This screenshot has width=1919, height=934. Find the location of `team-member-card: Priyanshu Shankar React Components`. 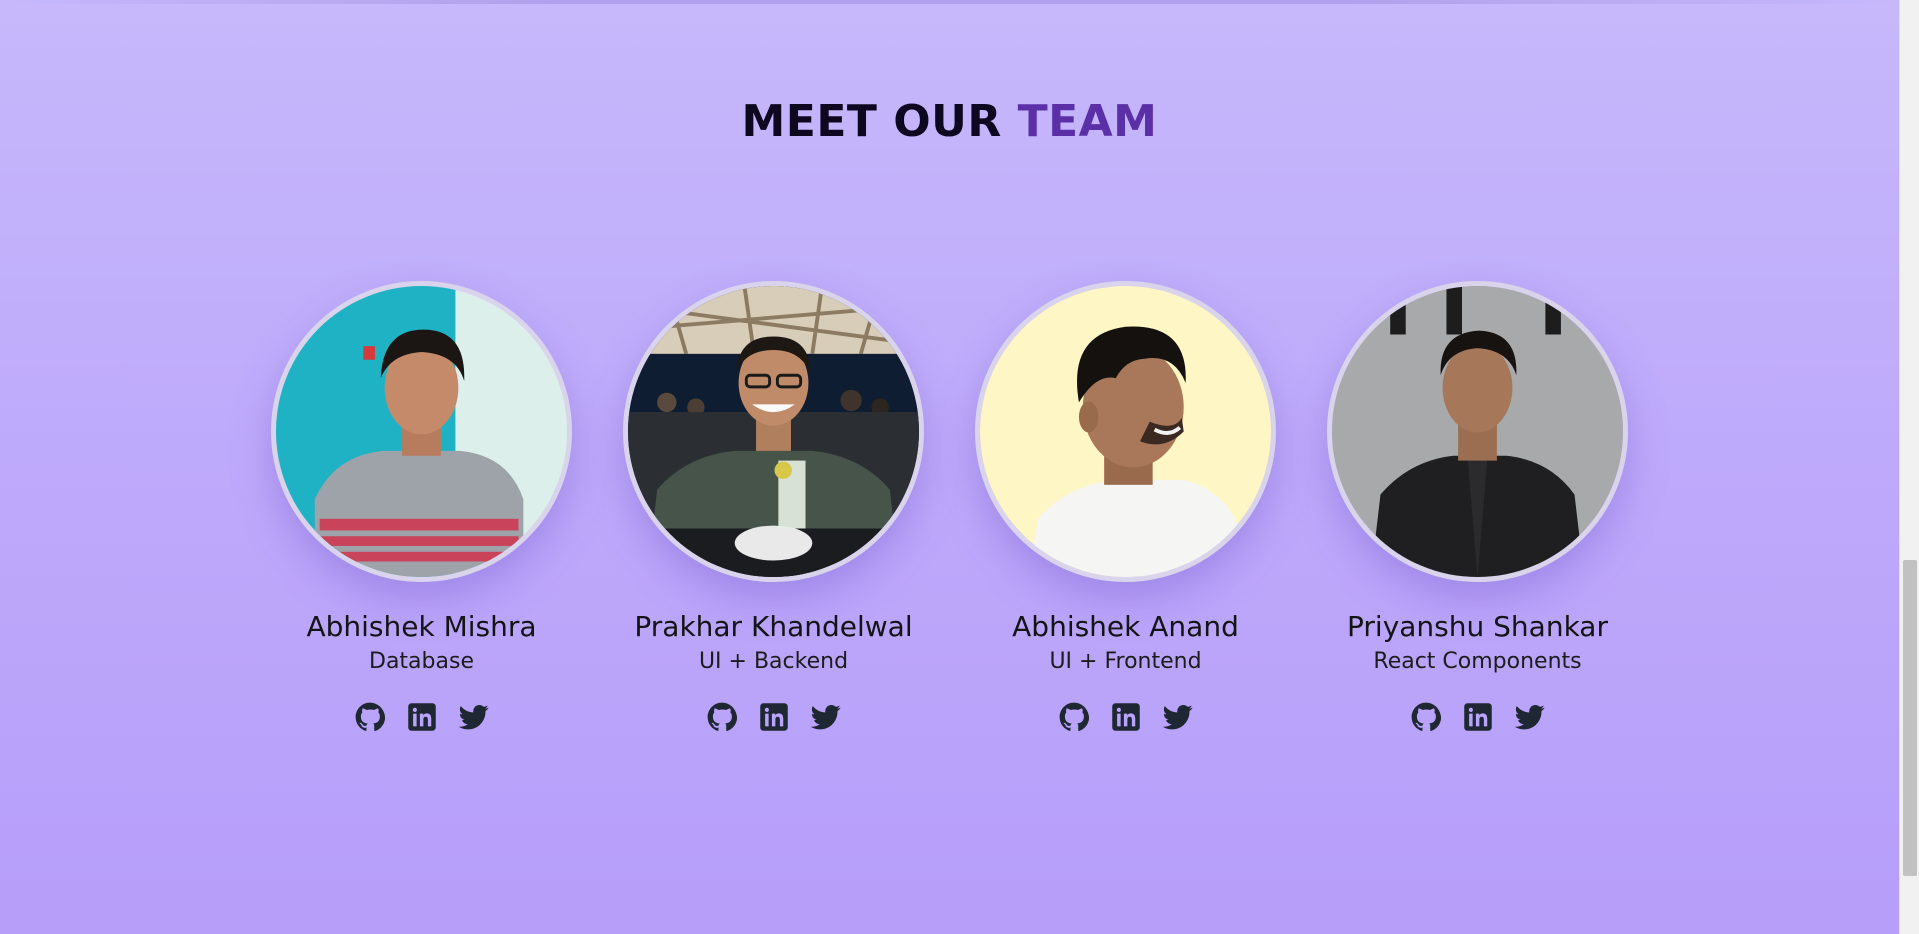

team-member-card: Priyanshu Shankar React Components is located at coordinates (1477, 506).